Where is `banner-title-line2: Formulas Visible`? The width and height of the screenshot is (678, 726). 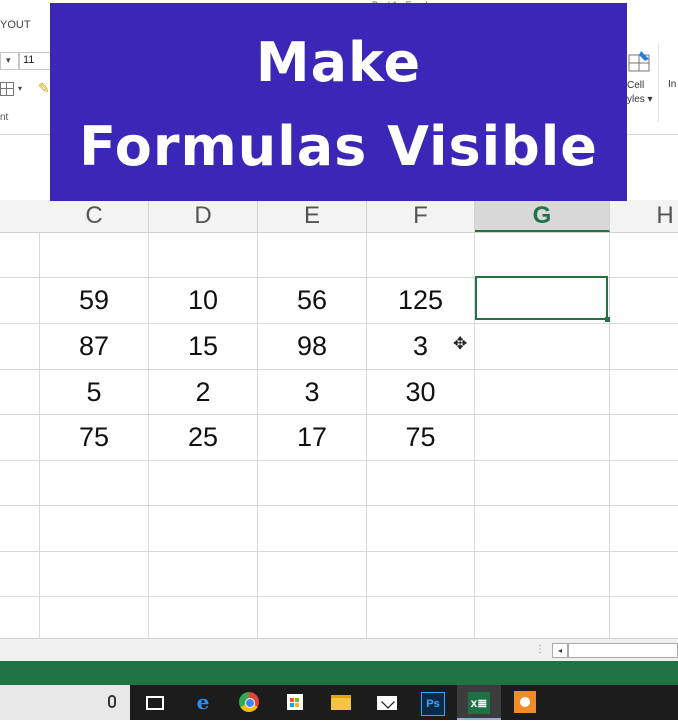
banner-title-line2: Formulas Visible is located at coordinates (338, 146).